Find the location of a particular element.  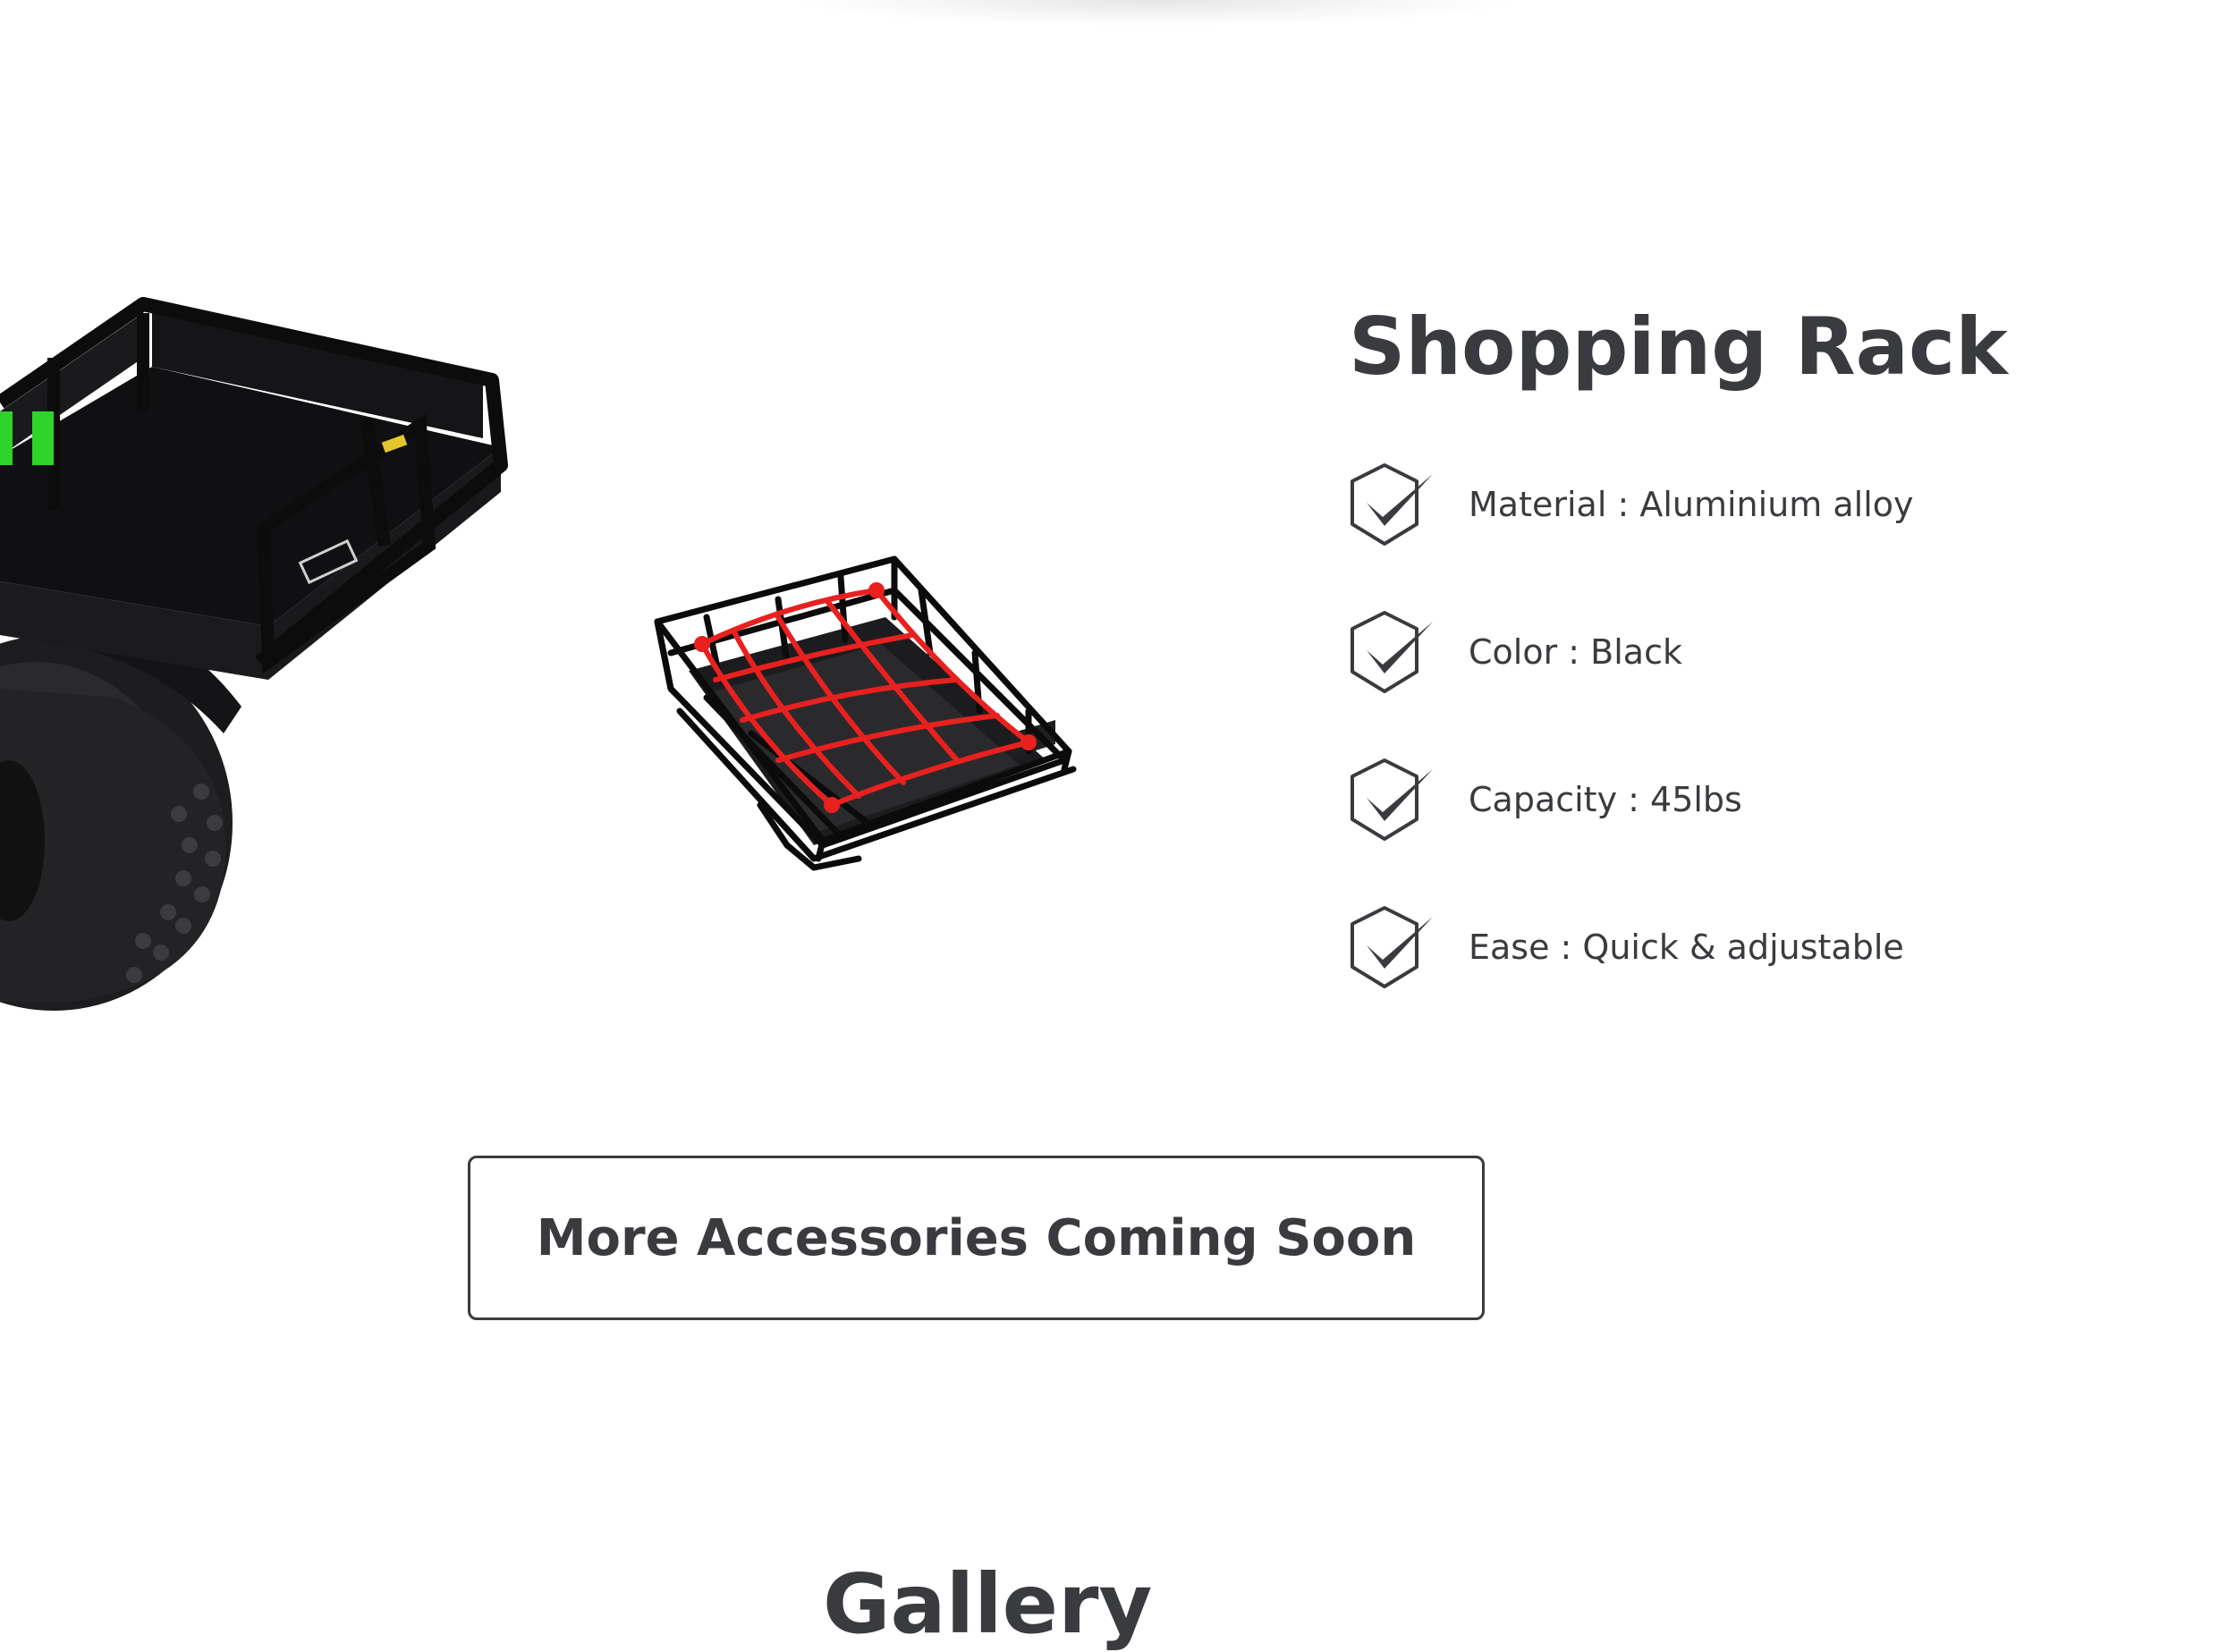

feature-text: Ease : Quick & adjustable is located at coordinates (1686, 947).